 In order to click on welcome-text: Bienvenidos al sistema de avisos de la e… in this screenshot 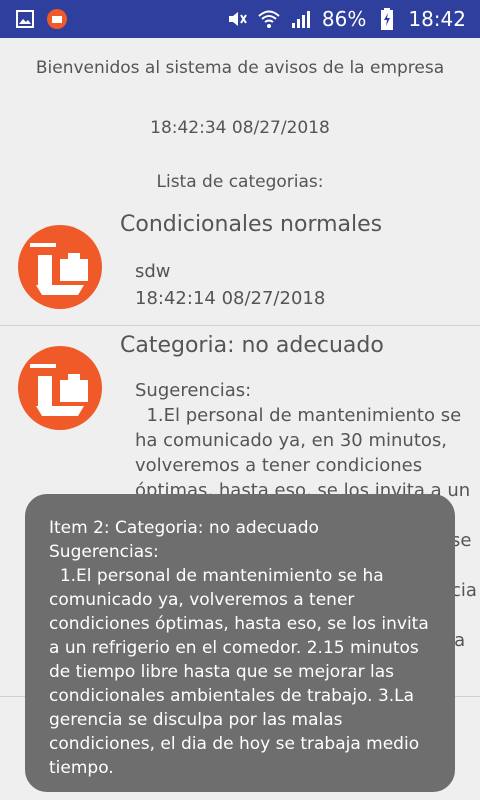, I will do `click(240, 68)`.